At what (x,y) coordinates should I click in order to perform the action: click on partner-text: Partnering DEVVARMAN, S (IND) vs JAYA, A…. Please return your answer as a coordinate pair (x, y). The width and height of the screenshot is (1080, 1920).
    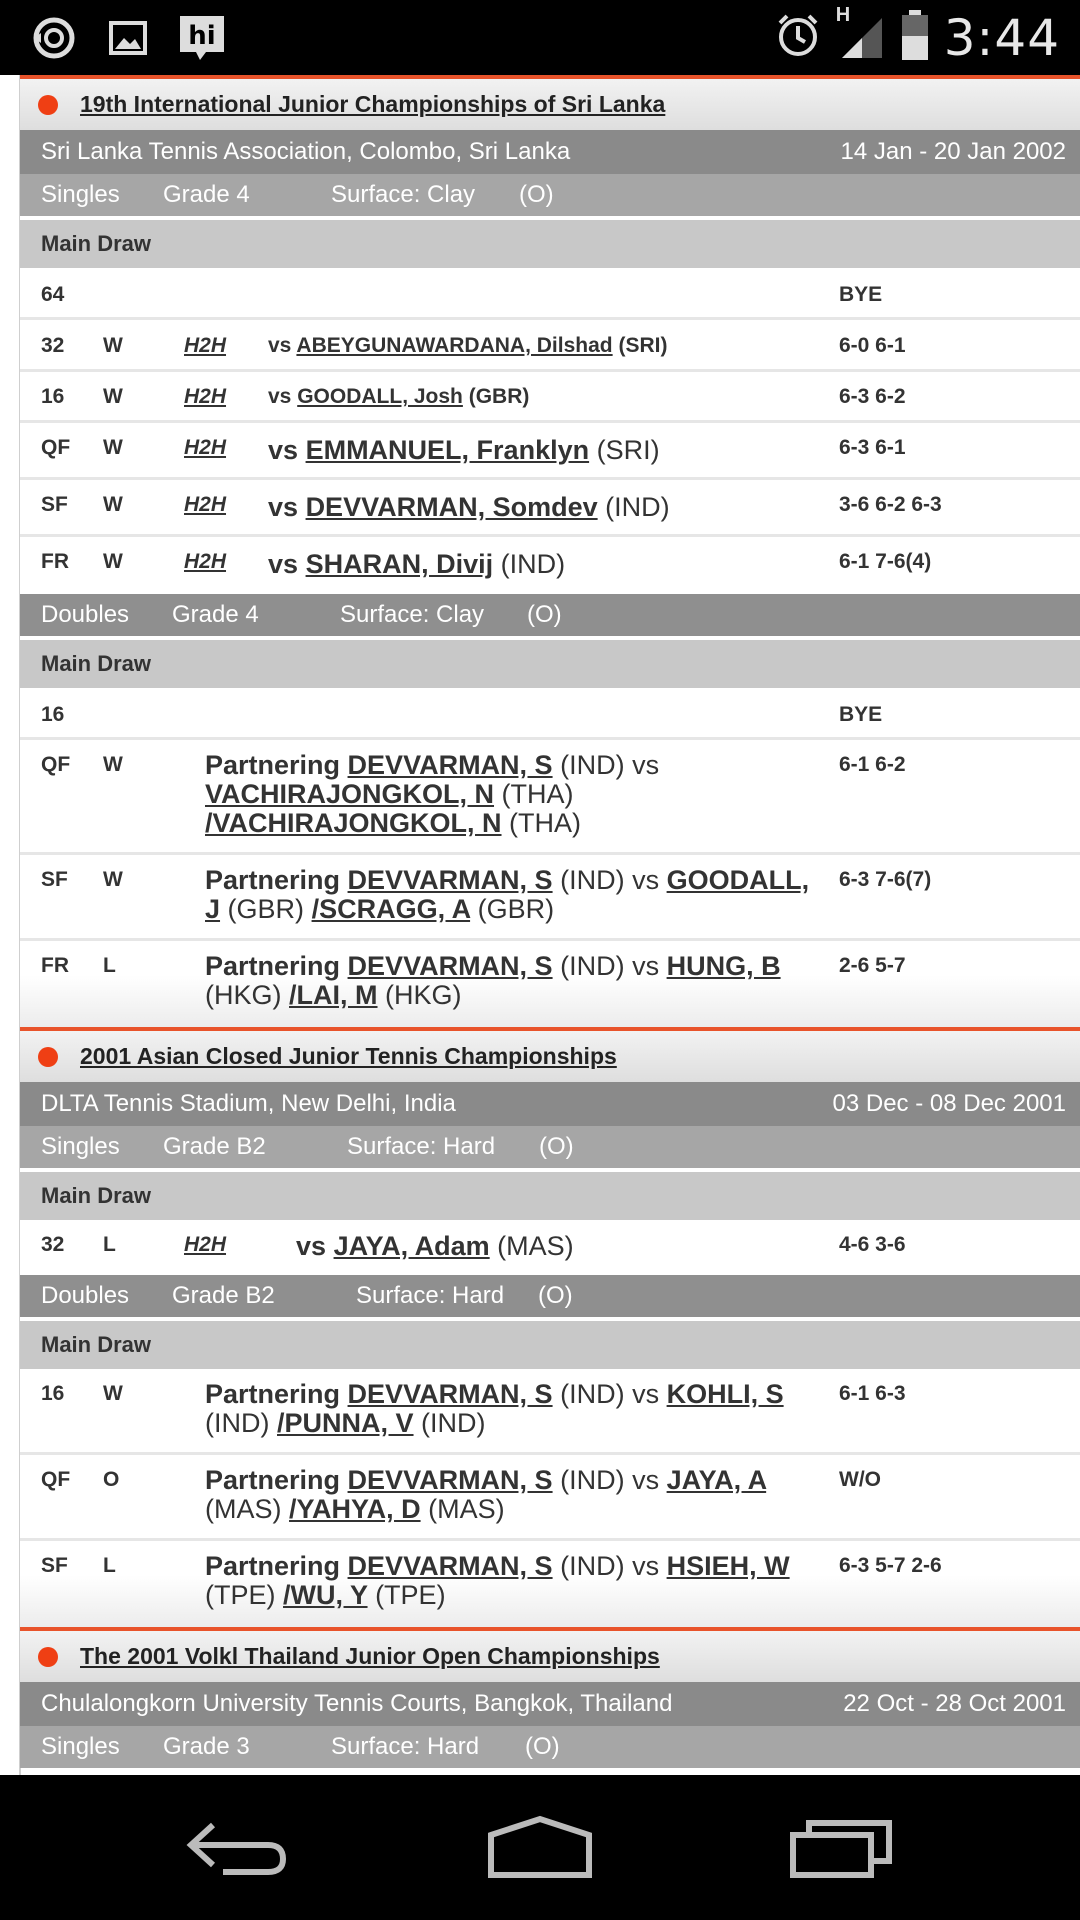
    Looking at the image, I should click on (486, 1494).